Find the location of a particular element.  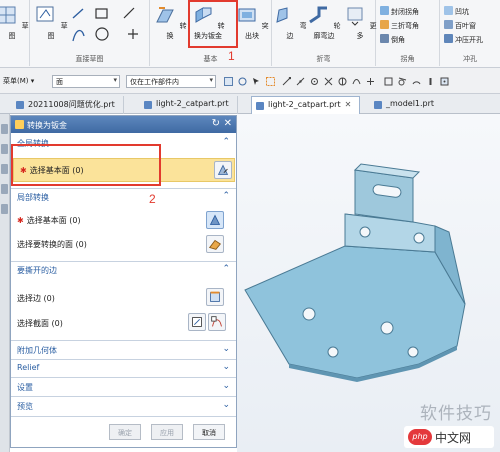

circle-tool-icon is located at coordinates (102, 34).